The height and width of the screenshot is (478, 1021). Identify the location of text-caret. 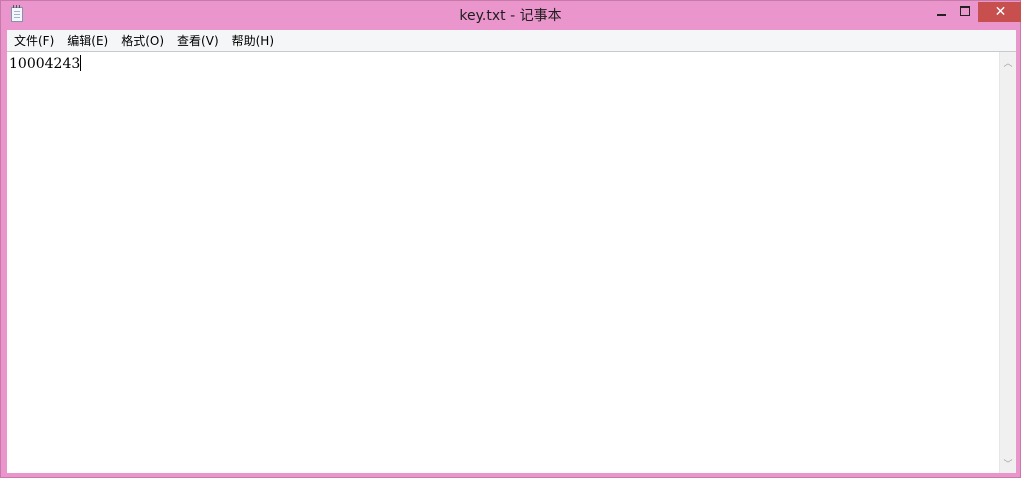
(81, 63).